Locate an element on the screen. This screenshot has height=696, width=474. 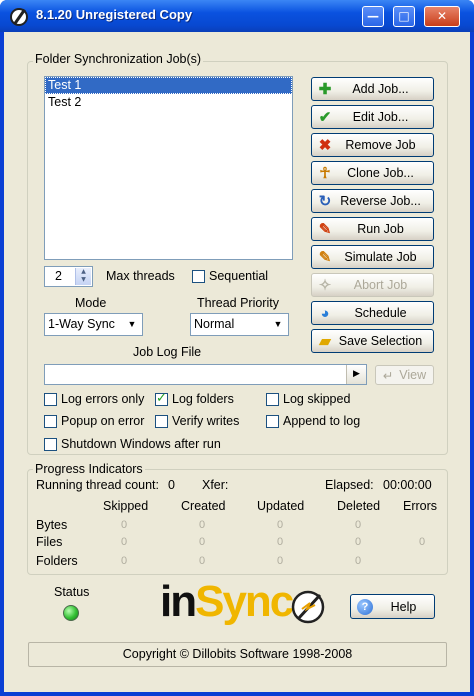
mode-label: Mode is located at coordinates (91, 303).